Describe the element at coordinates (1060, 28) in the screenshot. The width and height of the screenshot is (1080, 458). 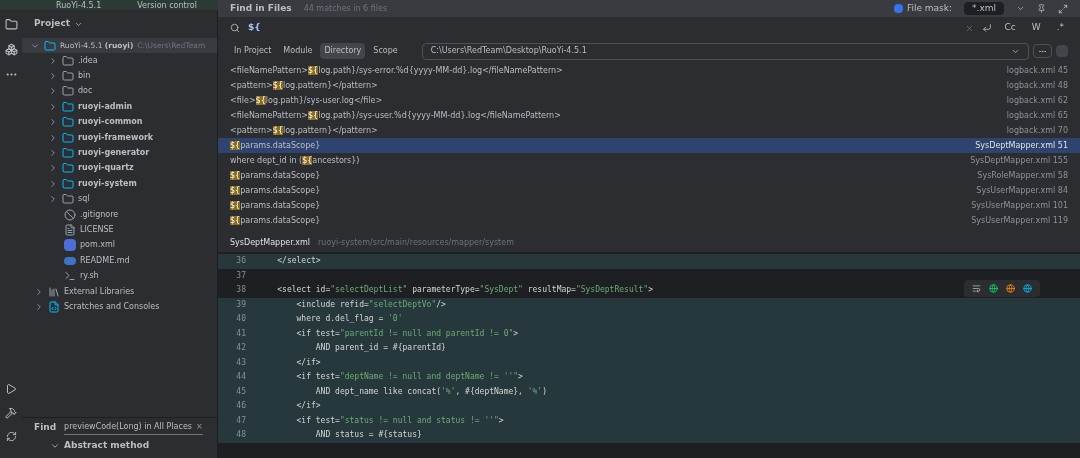
I see `search-option-toggle: .*` at that location.